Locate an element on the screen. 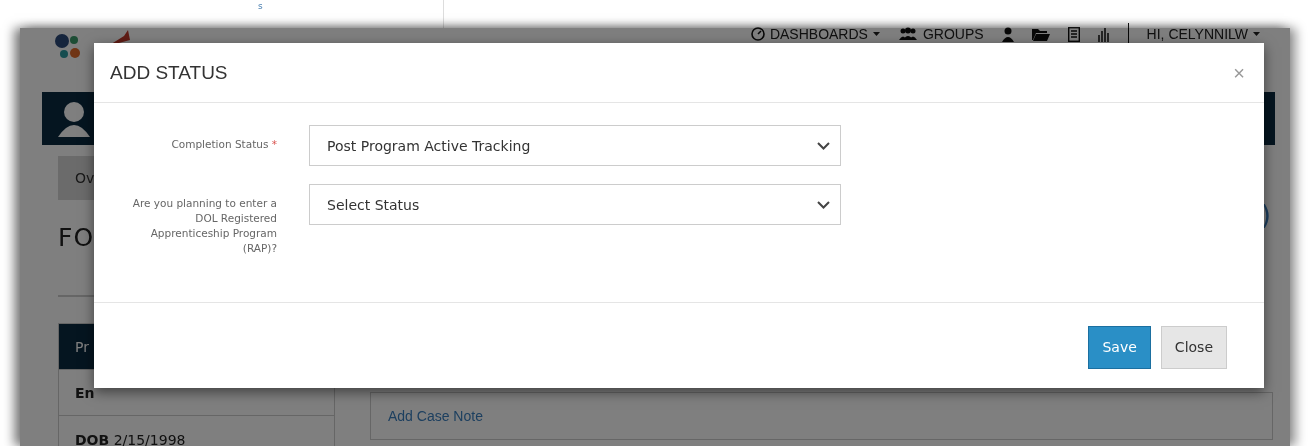 The height and width of the screenshot is (446, 1312). page-heading: FO is located at coordinates (76, 238).